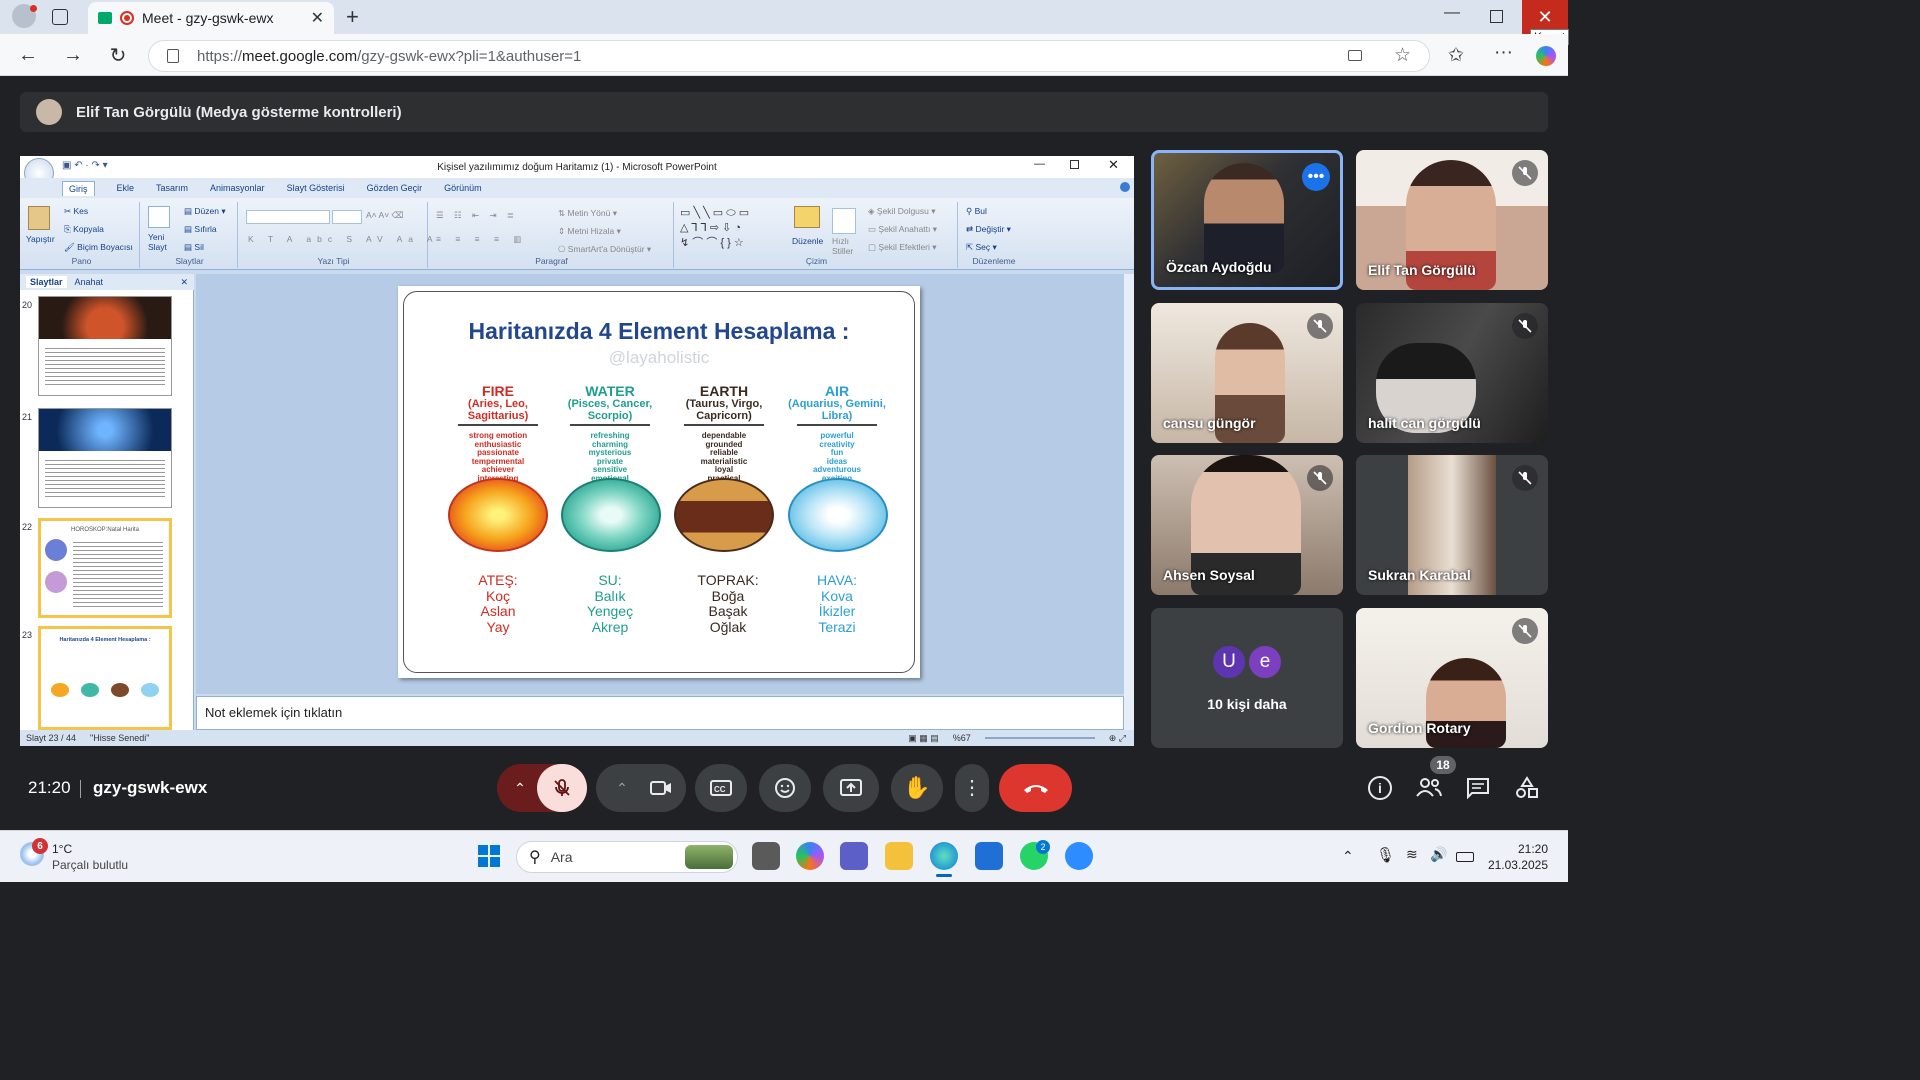 The width and height of the screenshot is (1920, 1080). Describe the element at coordinates (1438, 854) in the screenshot. I see `volume-icon: 🔊` at that location.